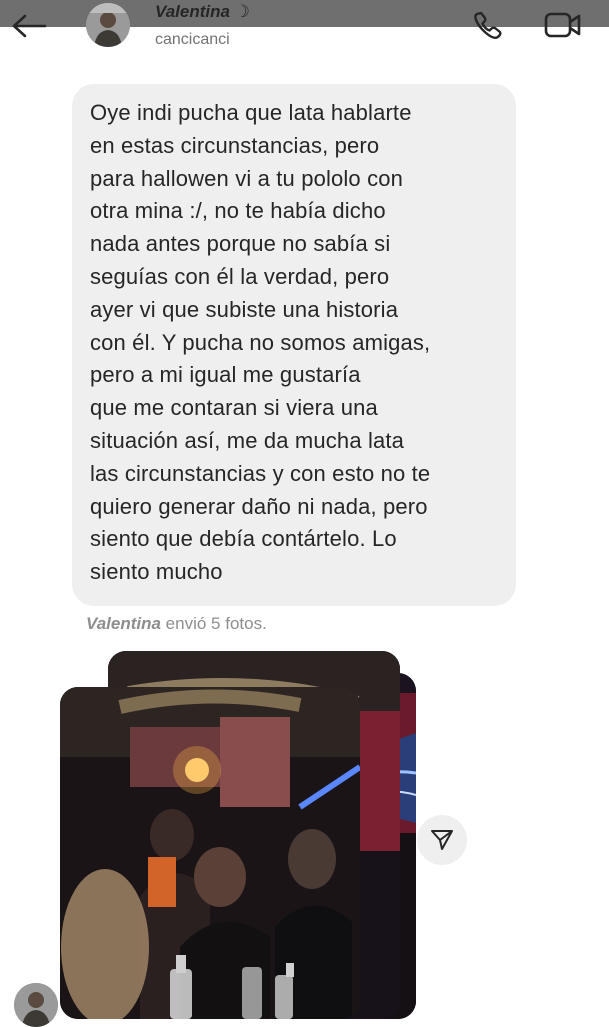 The image size is (609, 1027). What do you see at coordinates (259, 506) in the screenshot?
I see `message-line: quiero generar daño ni nada, pero` at bounding box center [259, 506].